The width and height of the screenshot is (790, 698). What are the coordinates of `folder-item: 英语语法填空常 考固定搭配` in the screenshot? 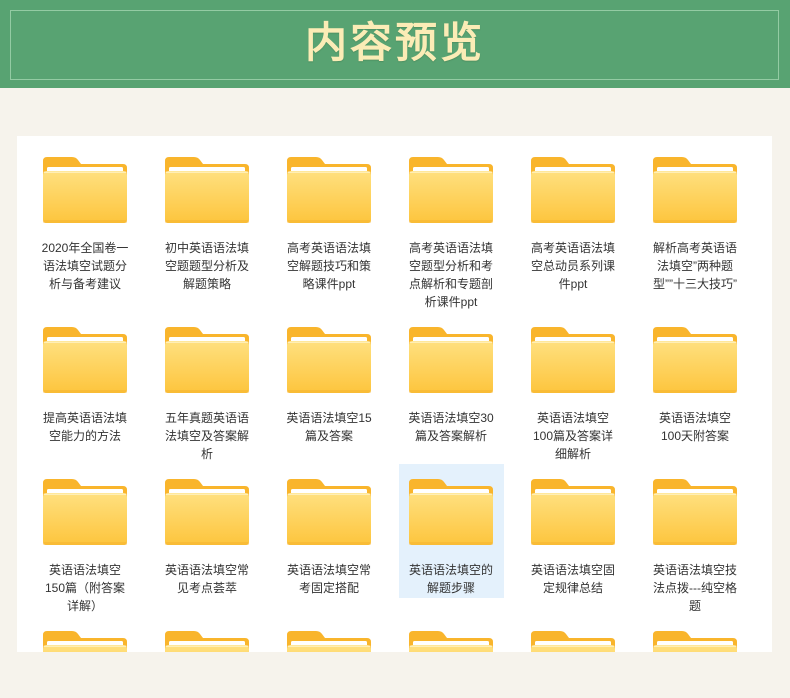 It's located at (329, 531).